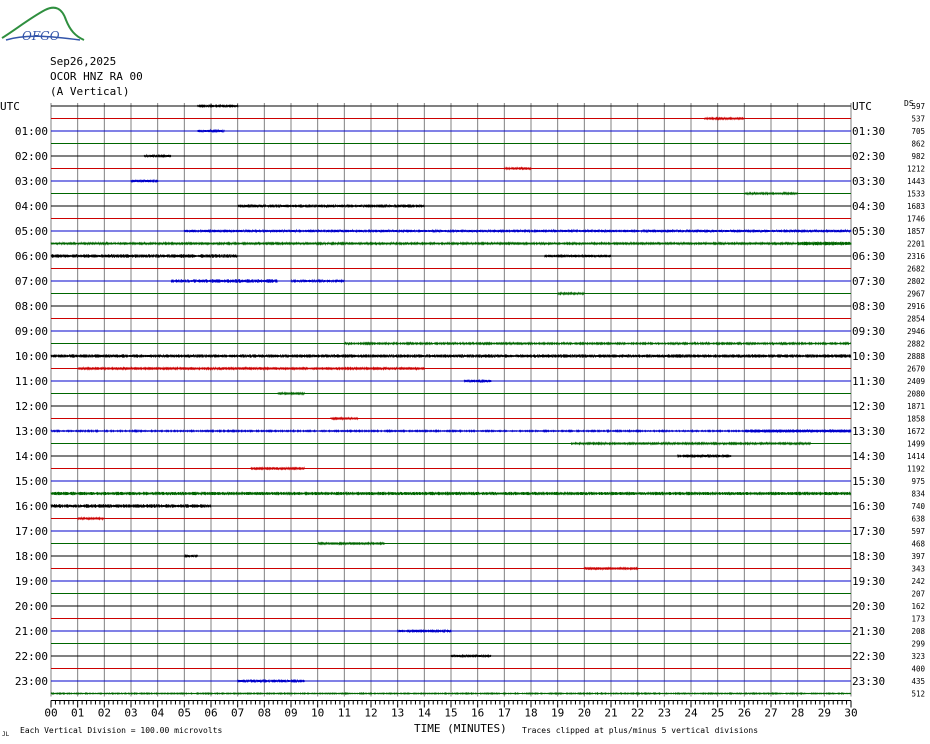 The width and height of the screenshot is (930, 744). I want to click on left-hour-label: 09:00, so click(31, 331).